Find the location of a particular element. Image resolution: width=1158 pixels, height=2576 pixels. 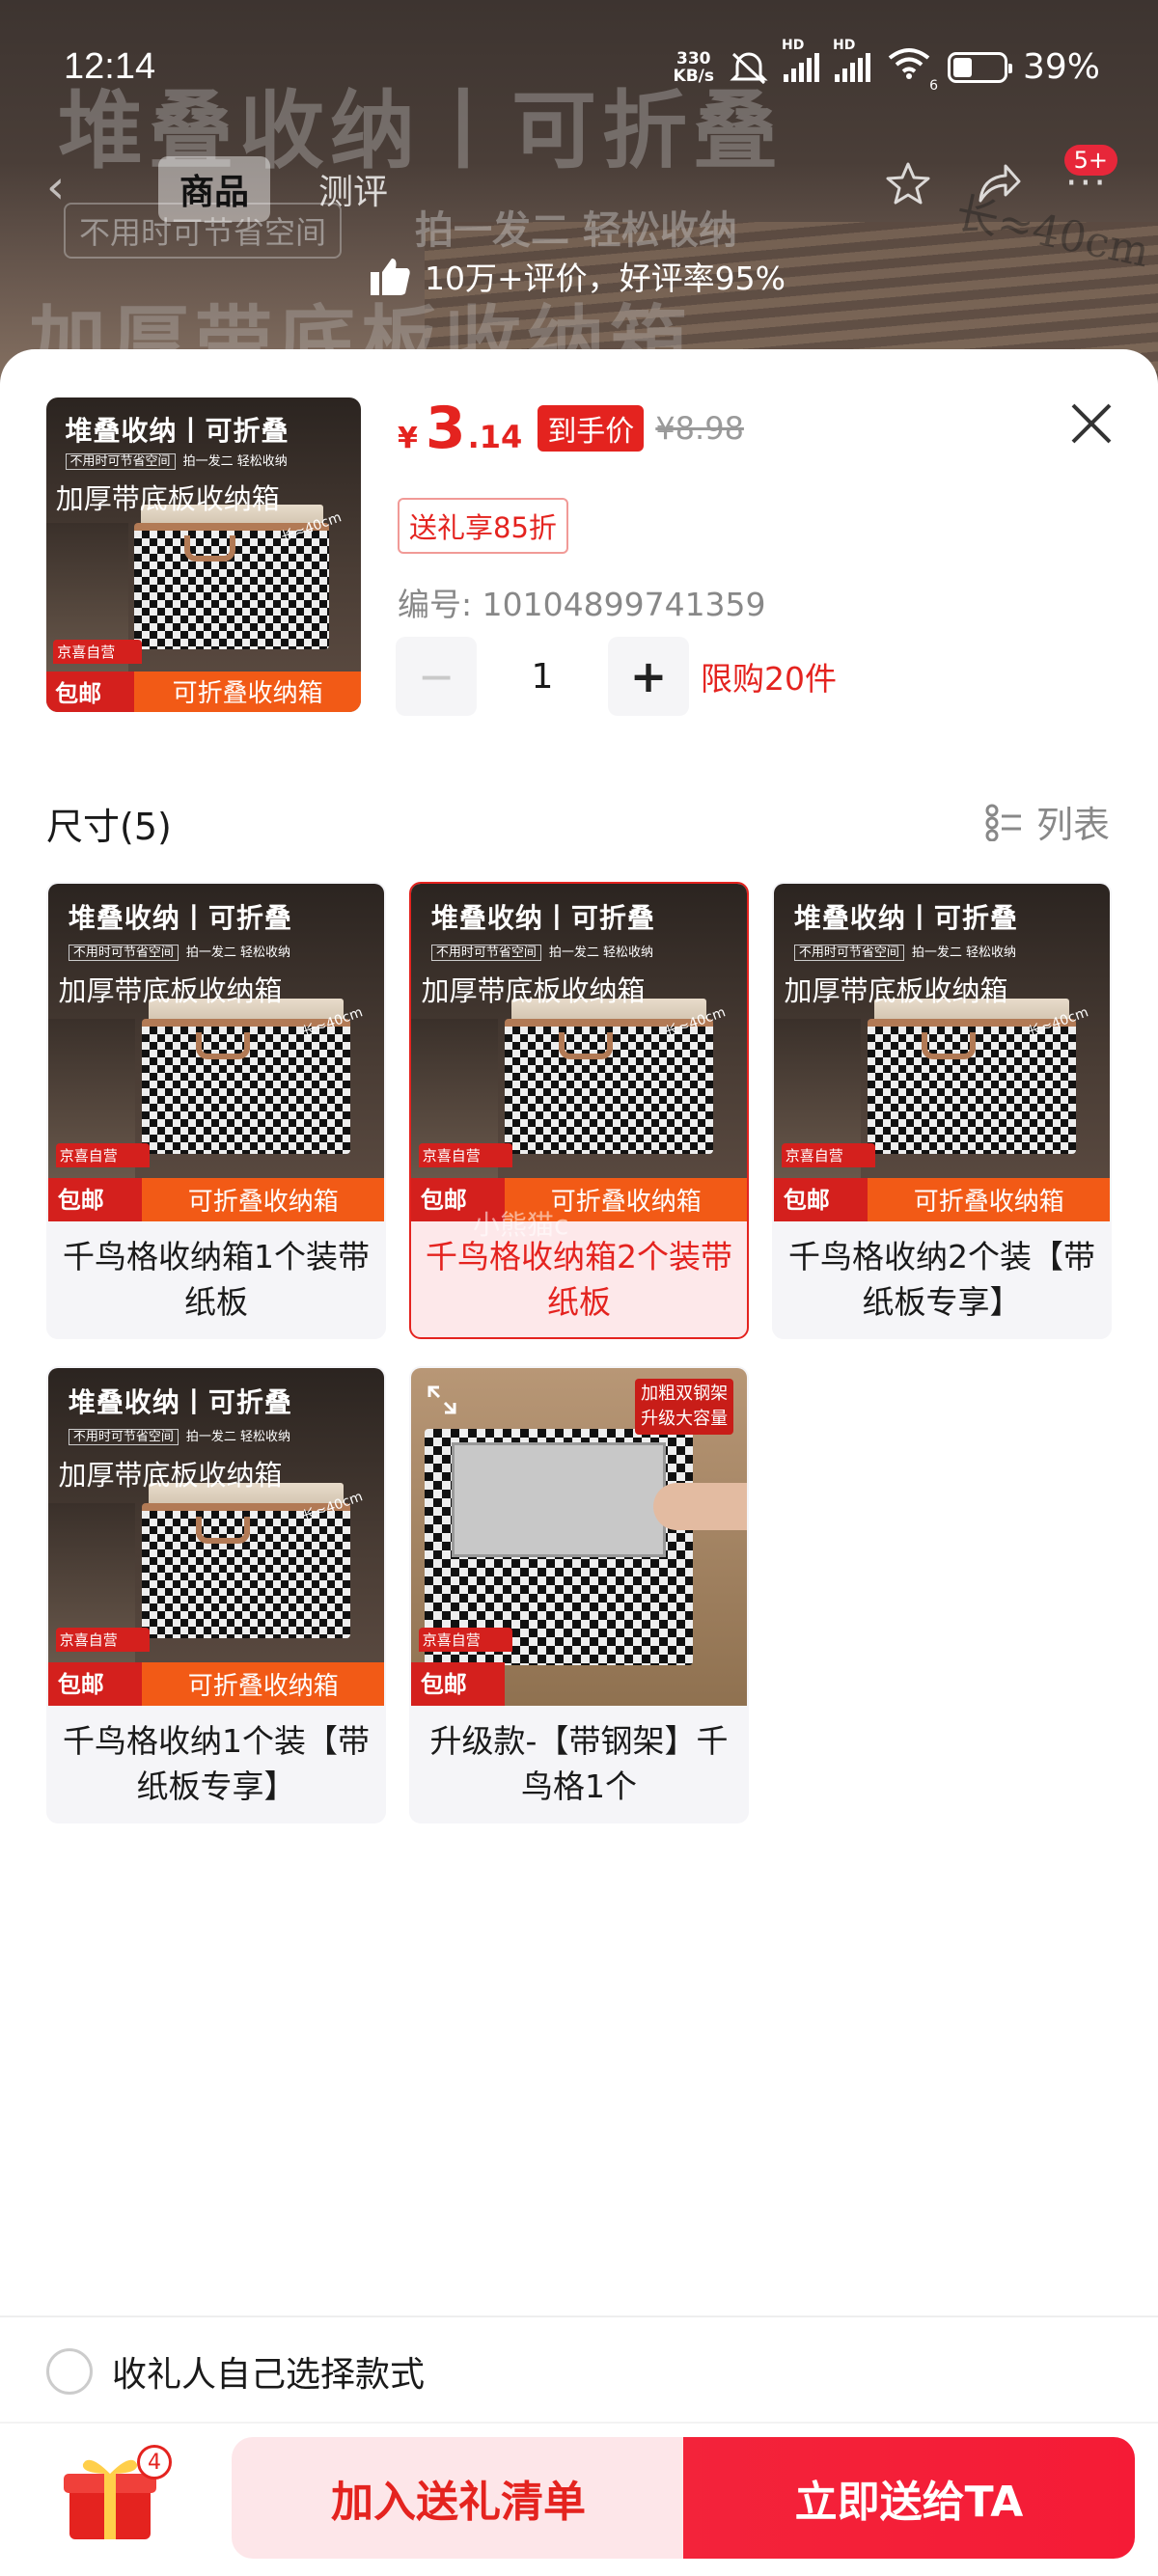

battery-text: 39% is located at coordinates (1061, 67).